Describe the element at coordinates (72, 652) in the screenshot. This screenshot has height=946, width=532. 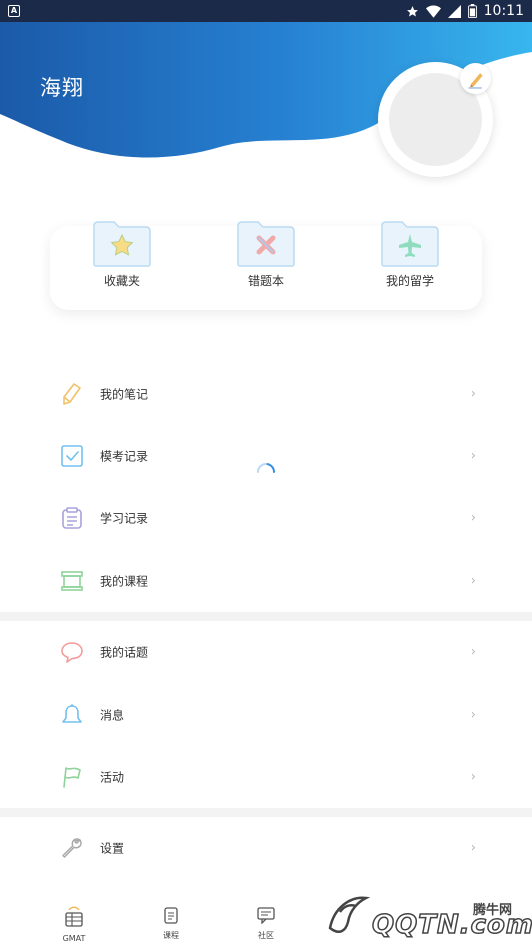
I see `speech-bubble-icon` at that location.